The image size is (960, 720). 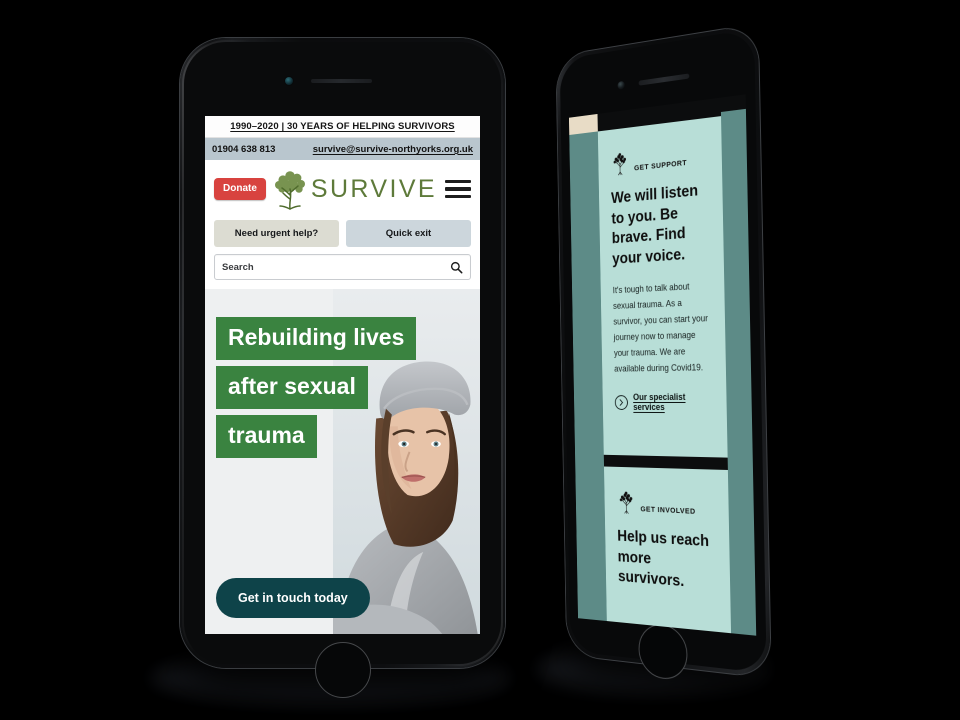 What do you see at coordinates (293, 598) in the screenshot?
I see `get-in-touch-button: Get in touch today` at bounding box center [293, 598].